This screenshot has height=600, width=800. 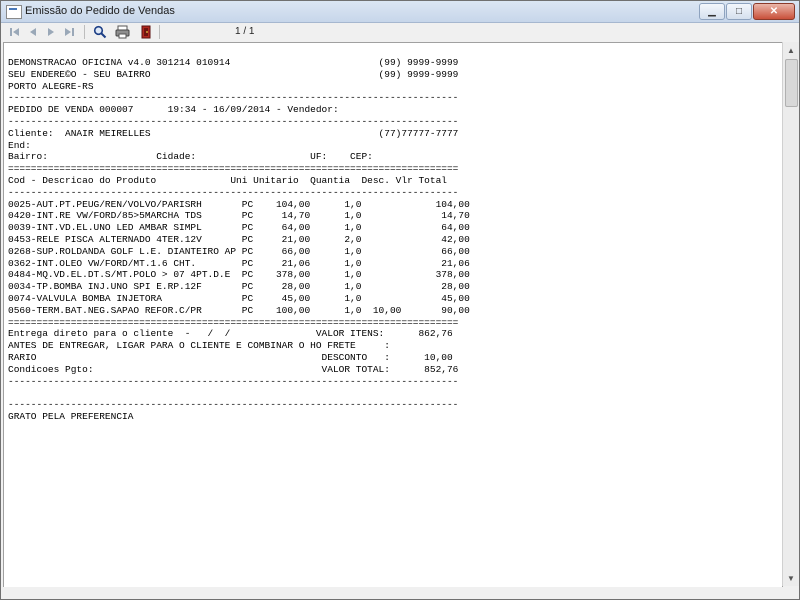 I want to click on report-line: End:, so click(x=19, y=145).